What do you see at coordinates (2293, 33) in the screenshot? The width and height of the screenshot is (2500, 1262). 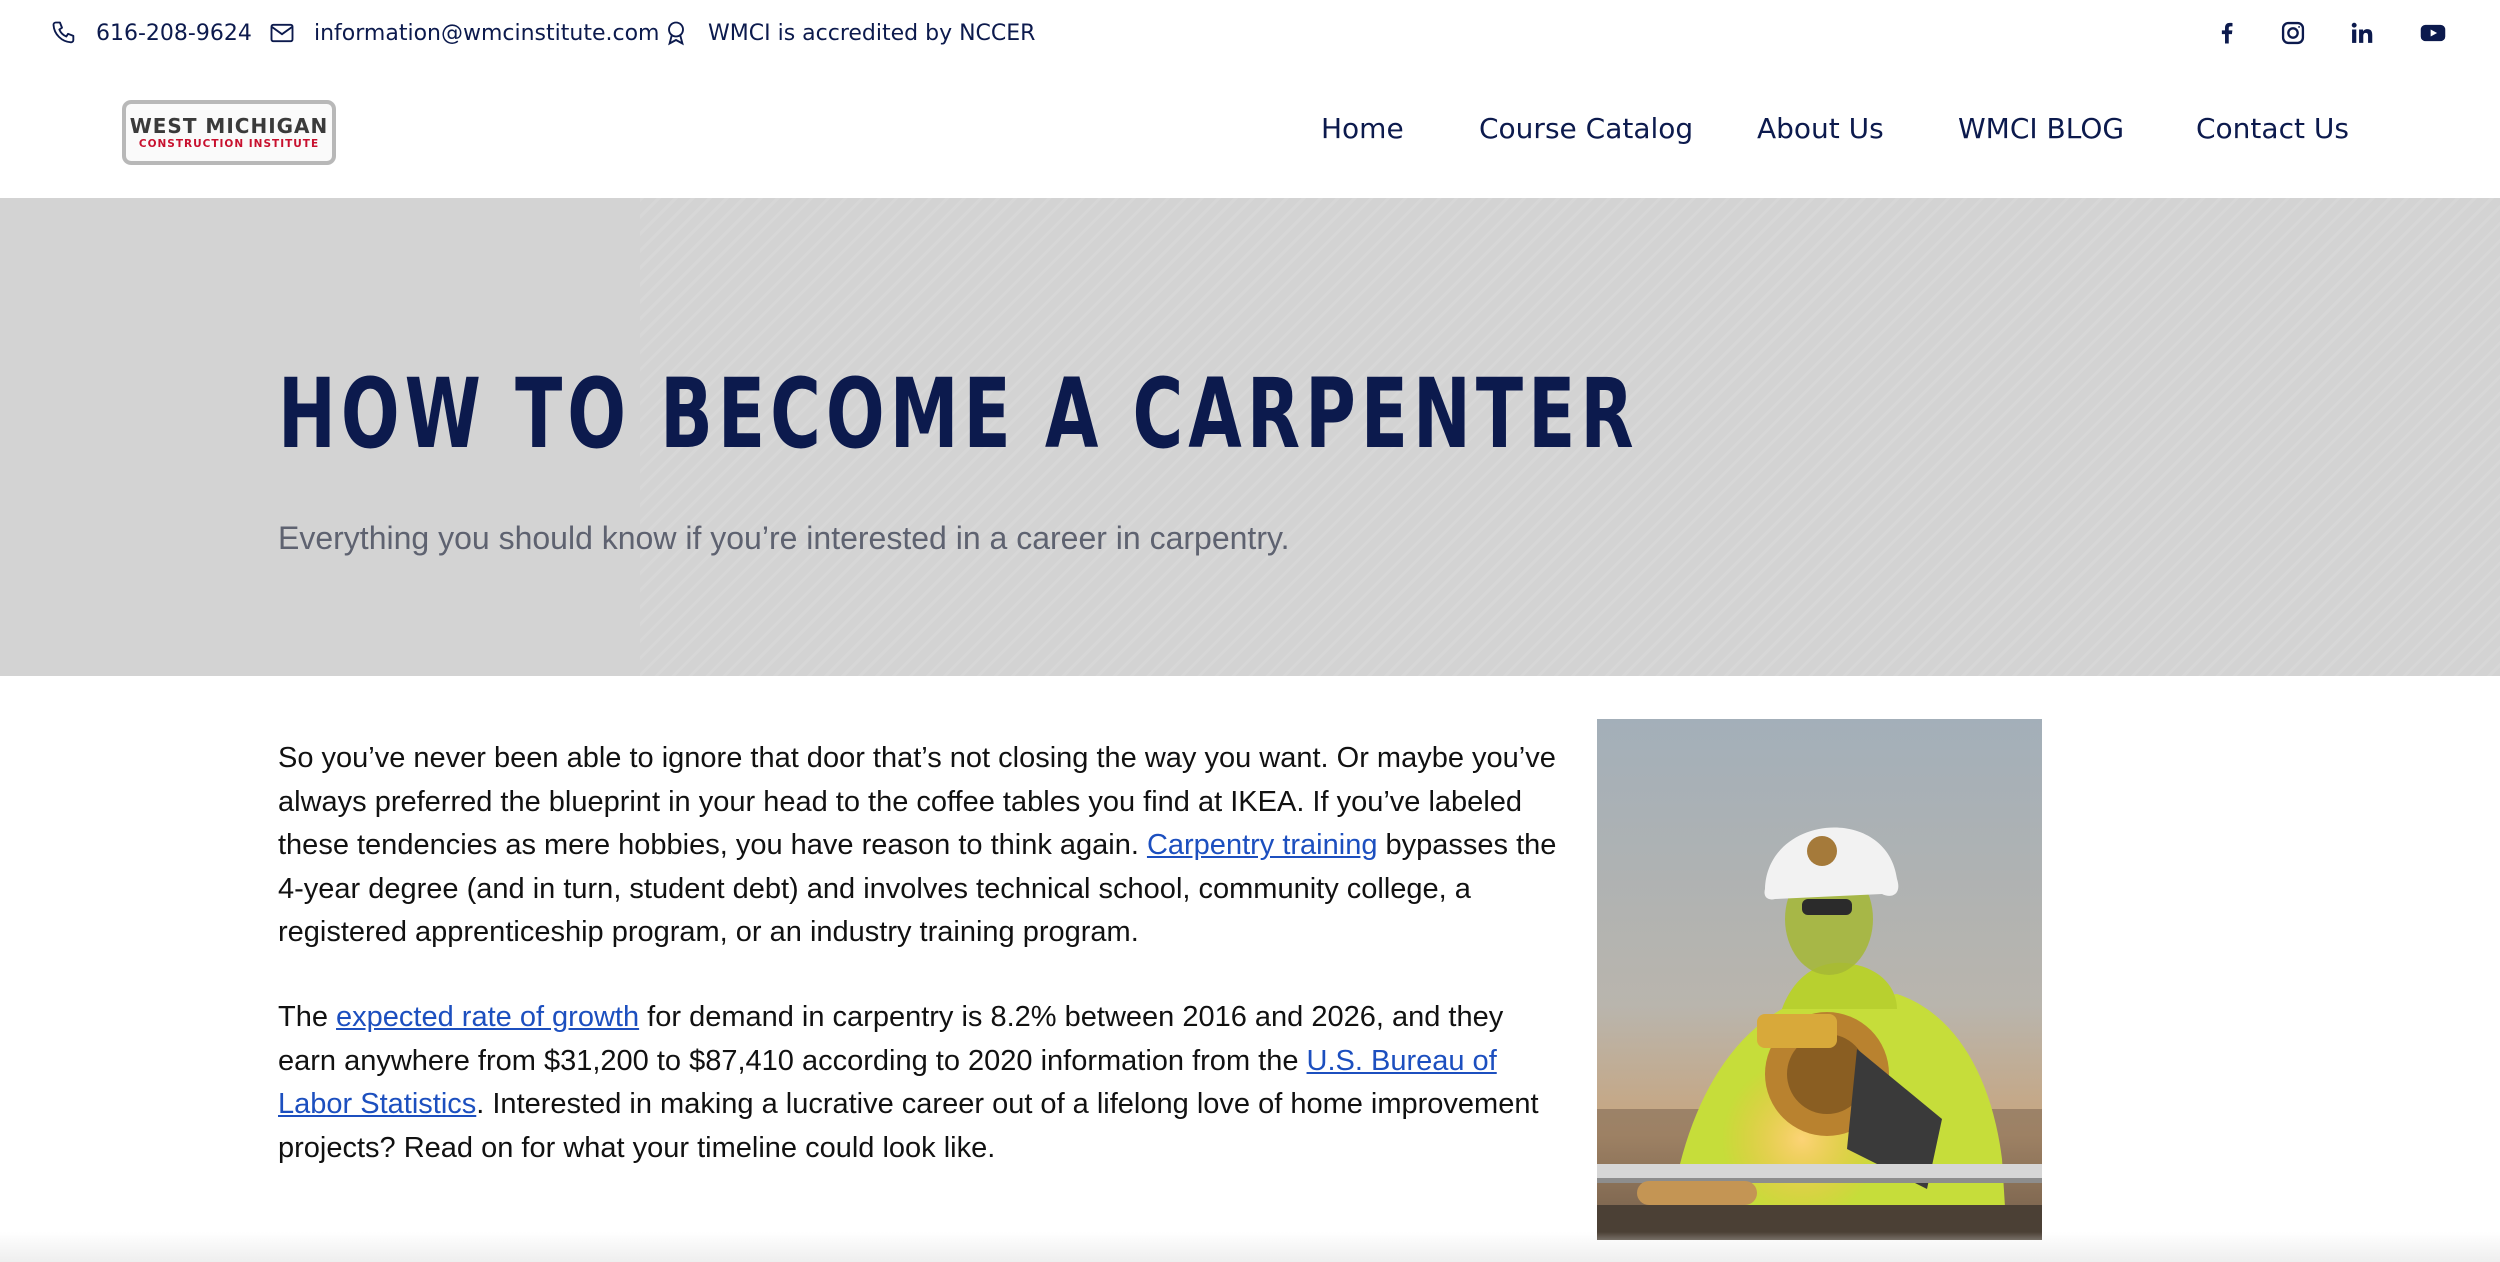 I see `instagram-icon` at bounding box center [2293, 33].